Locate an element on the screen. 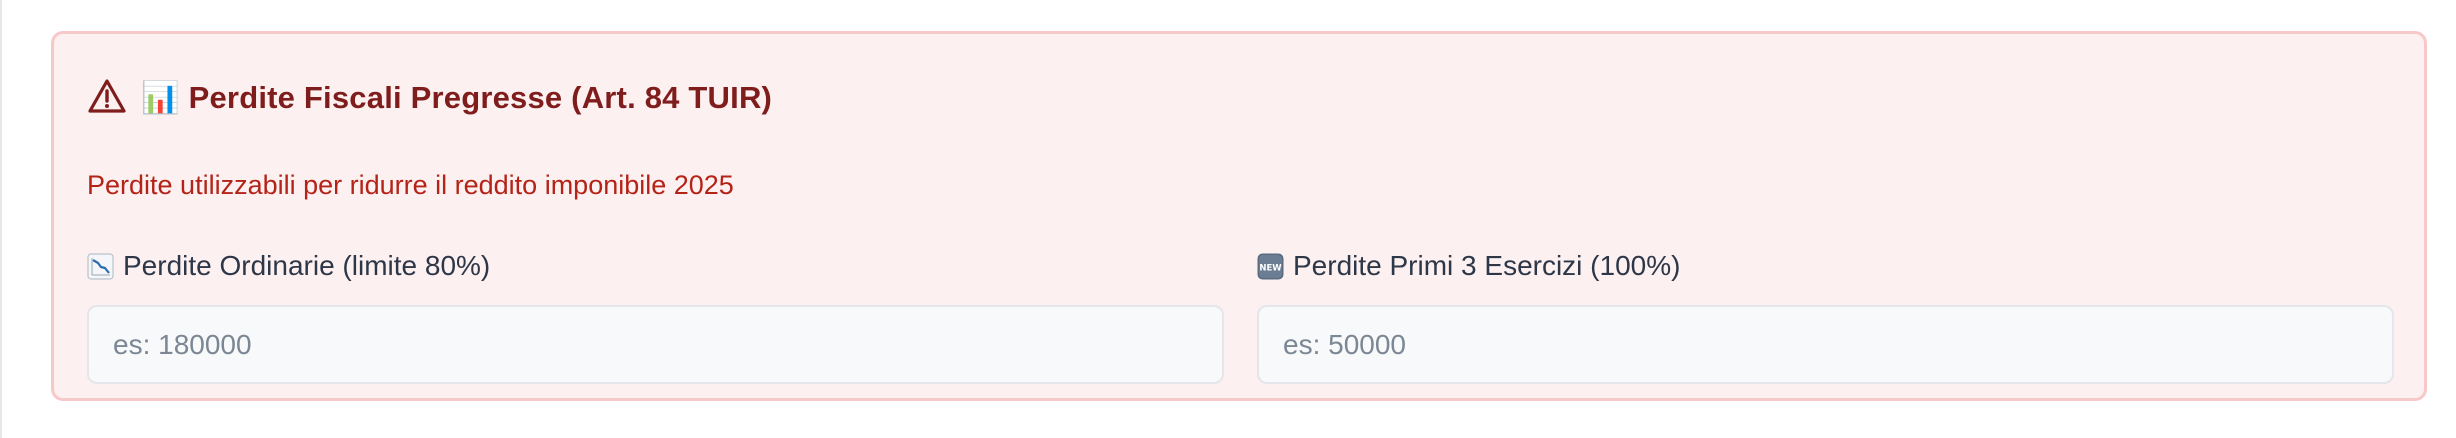  first-three-years-losses-label: NEW Perdite Primi 3 Esercizi (100%) is located at coordinates (1825, 266).